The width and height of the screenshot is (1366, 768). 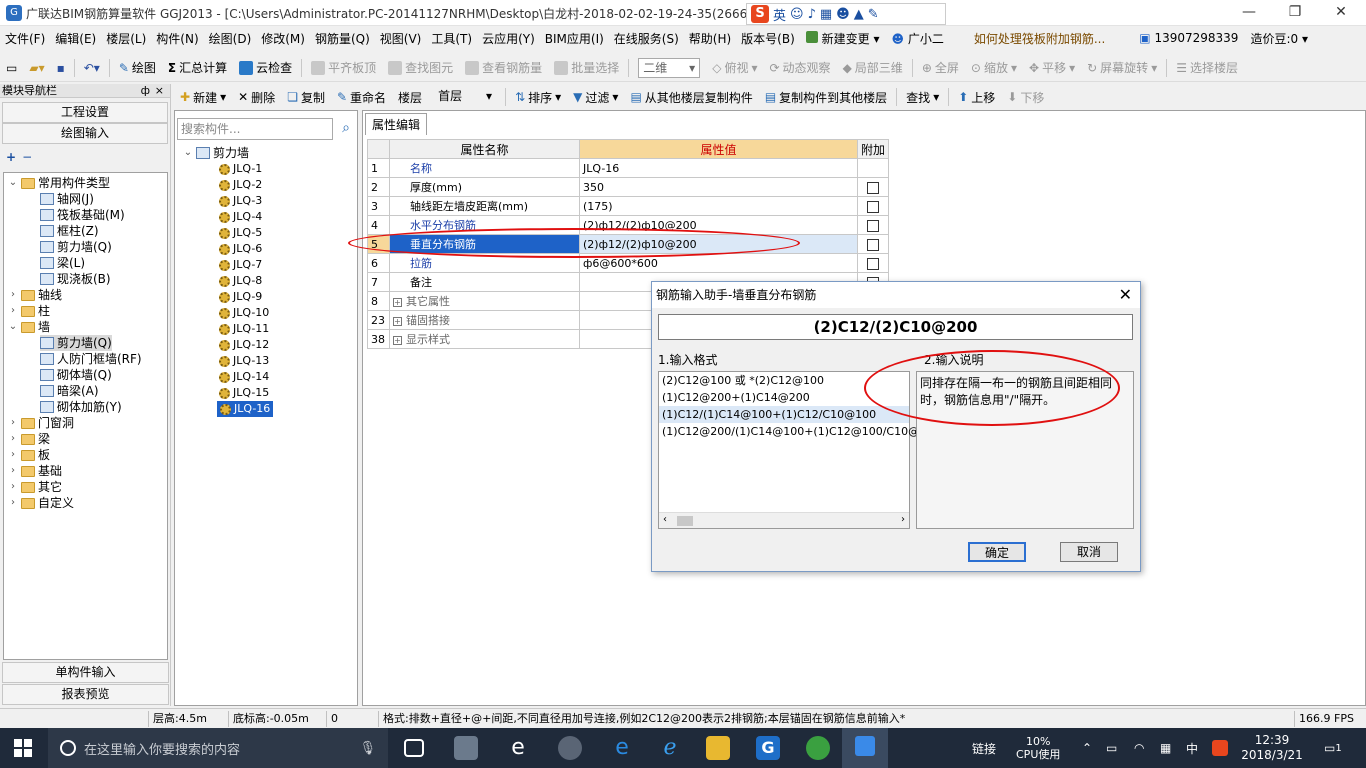 I want to click on tree-shear-wall: 剪力墙(Q), so click(x=76, y=343).